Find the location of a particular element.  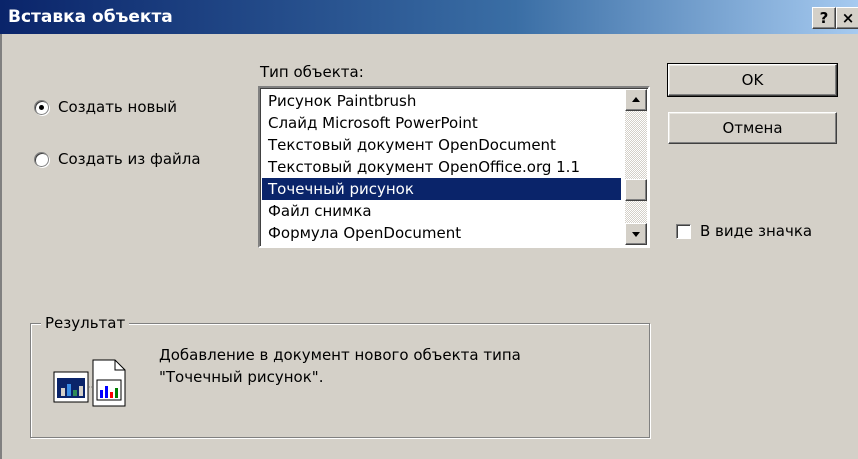

ok-button: OK is located at coordinates (752, 80).